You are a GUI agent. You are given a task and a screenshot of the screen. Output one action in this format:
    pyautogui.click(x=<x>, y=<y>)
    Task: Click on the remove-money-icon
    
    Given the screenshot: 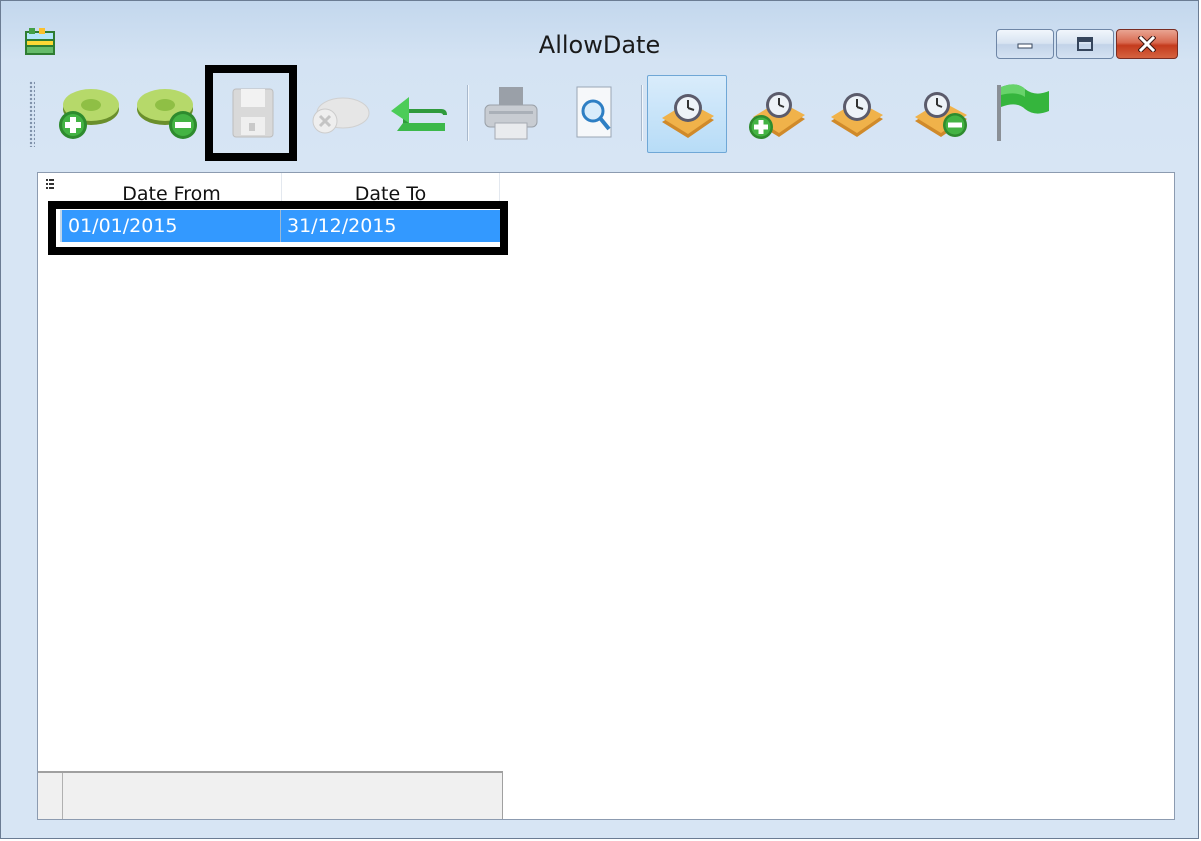 What is the action you would take?
    pyautogui.click(x=167, y=114)
    